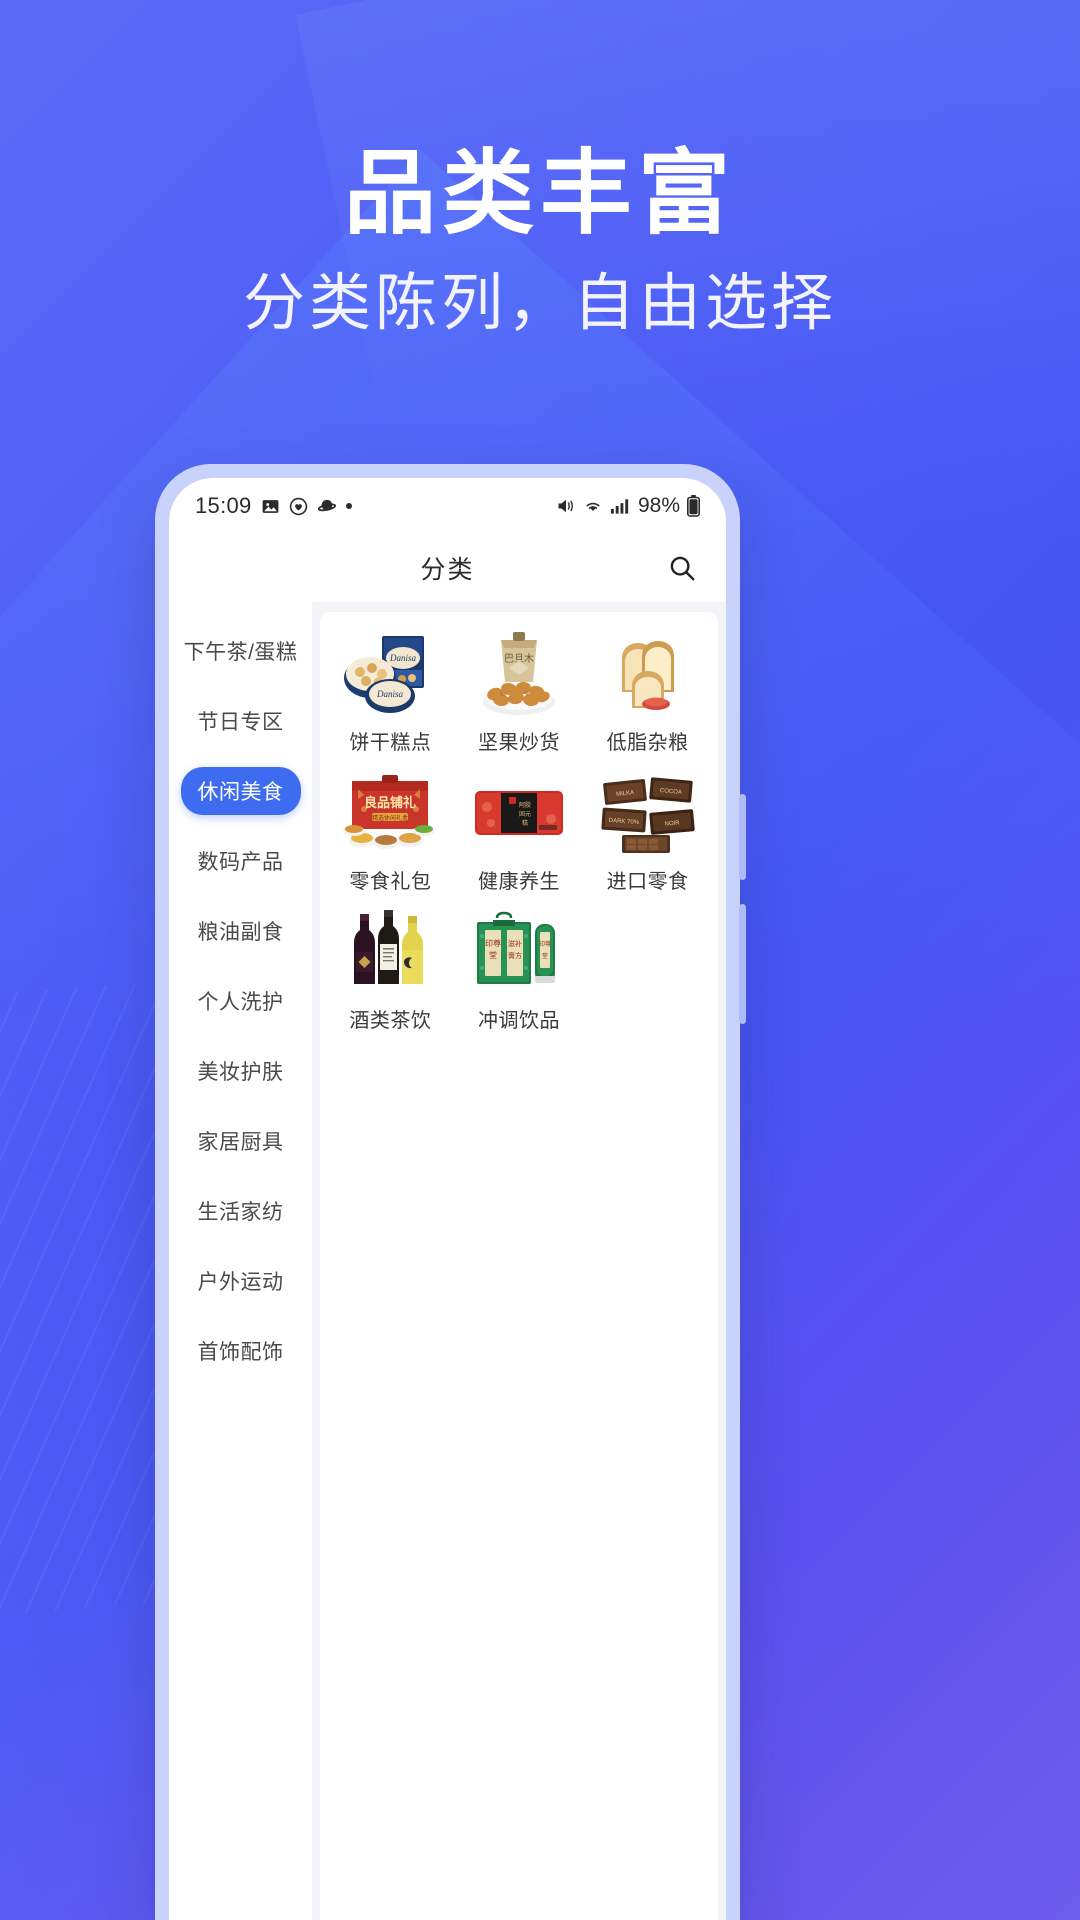 The width and height of the screenshot is (1080, 1920). What do you see at coordinates (390, 882) in the screenshot?
I see `subcategory-label: 零食礼包` at bounding box center [390, 882].